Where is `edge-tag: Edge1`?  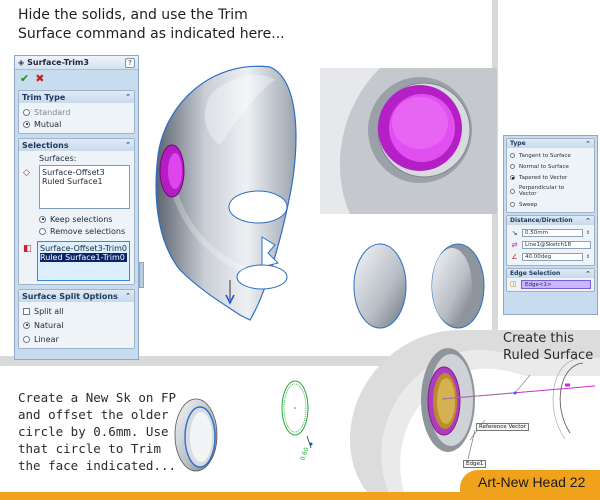 edge-tag: Edge1 is located at coordinates (475, 464).